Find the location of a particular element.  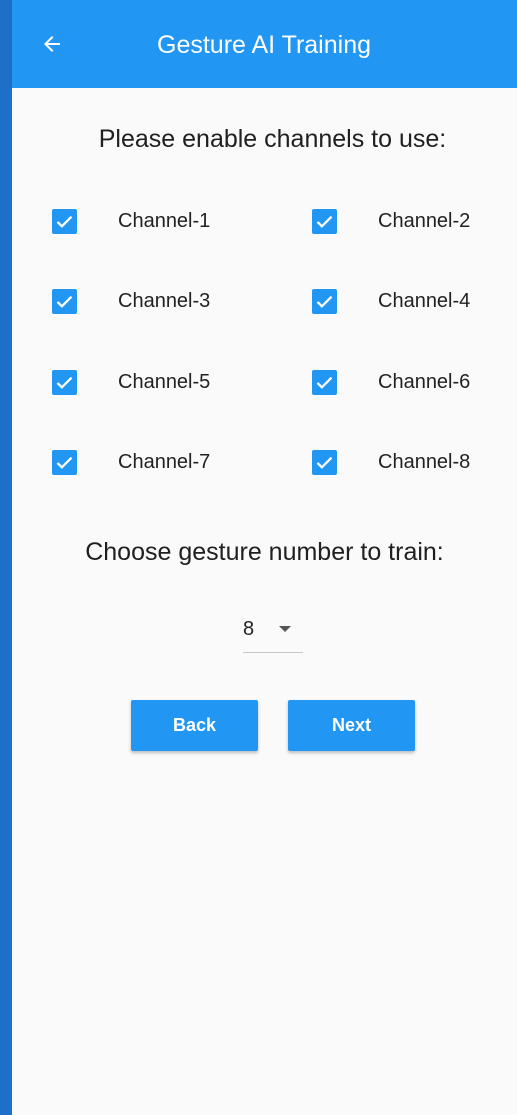

page-title: Gesture AI Training is located at coordinates (264, 45).